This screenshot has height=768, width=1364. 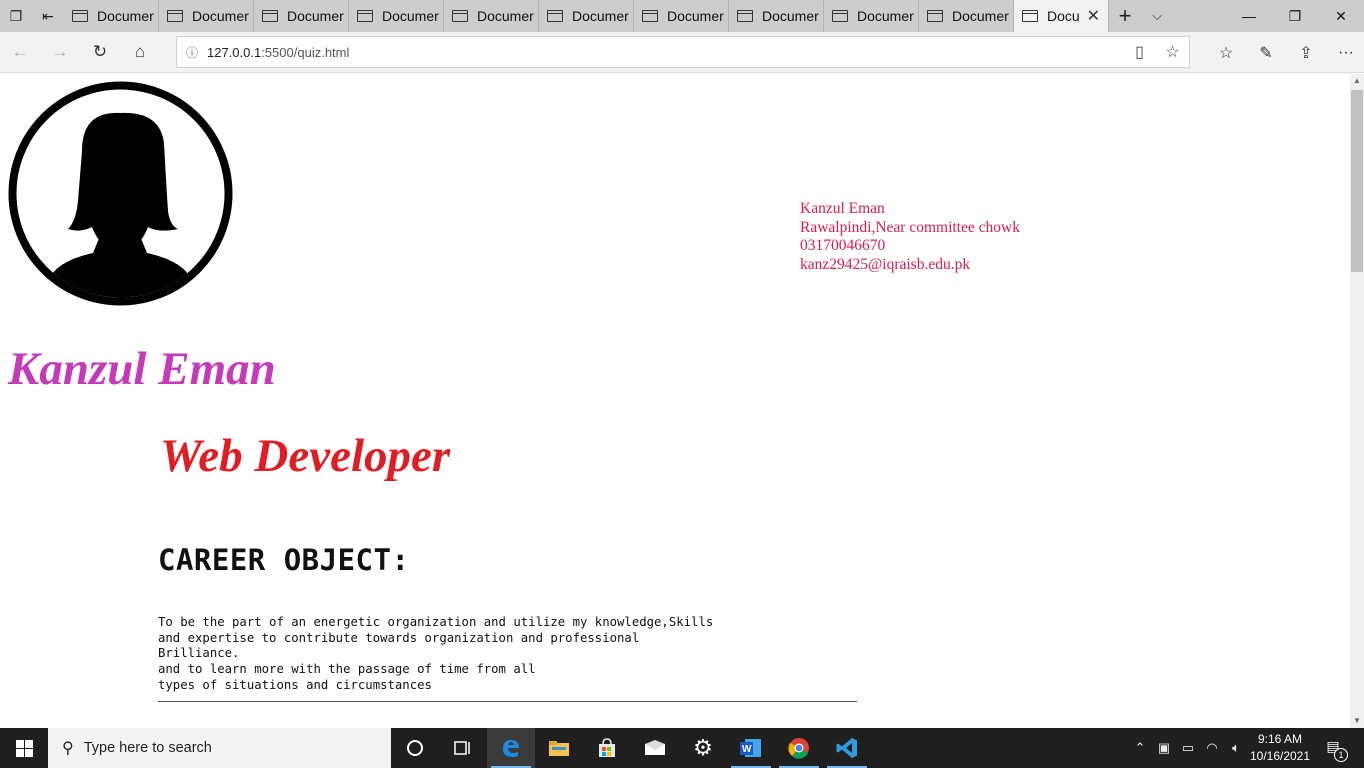 What do you see at coordinates (1139, 52) in the screenshot?
I see `reading-view-icon: ▯` at bounding box center [1139, 52].